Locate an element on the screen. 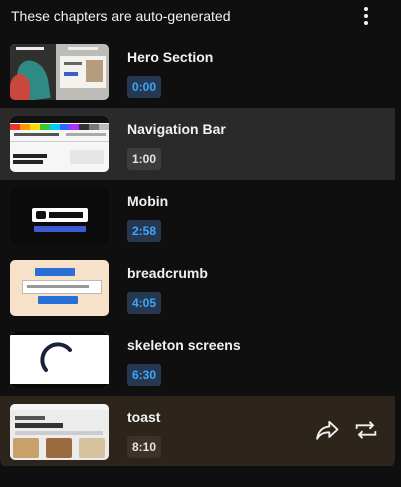  chapter-title: toast is located at coordinates (144, 417).